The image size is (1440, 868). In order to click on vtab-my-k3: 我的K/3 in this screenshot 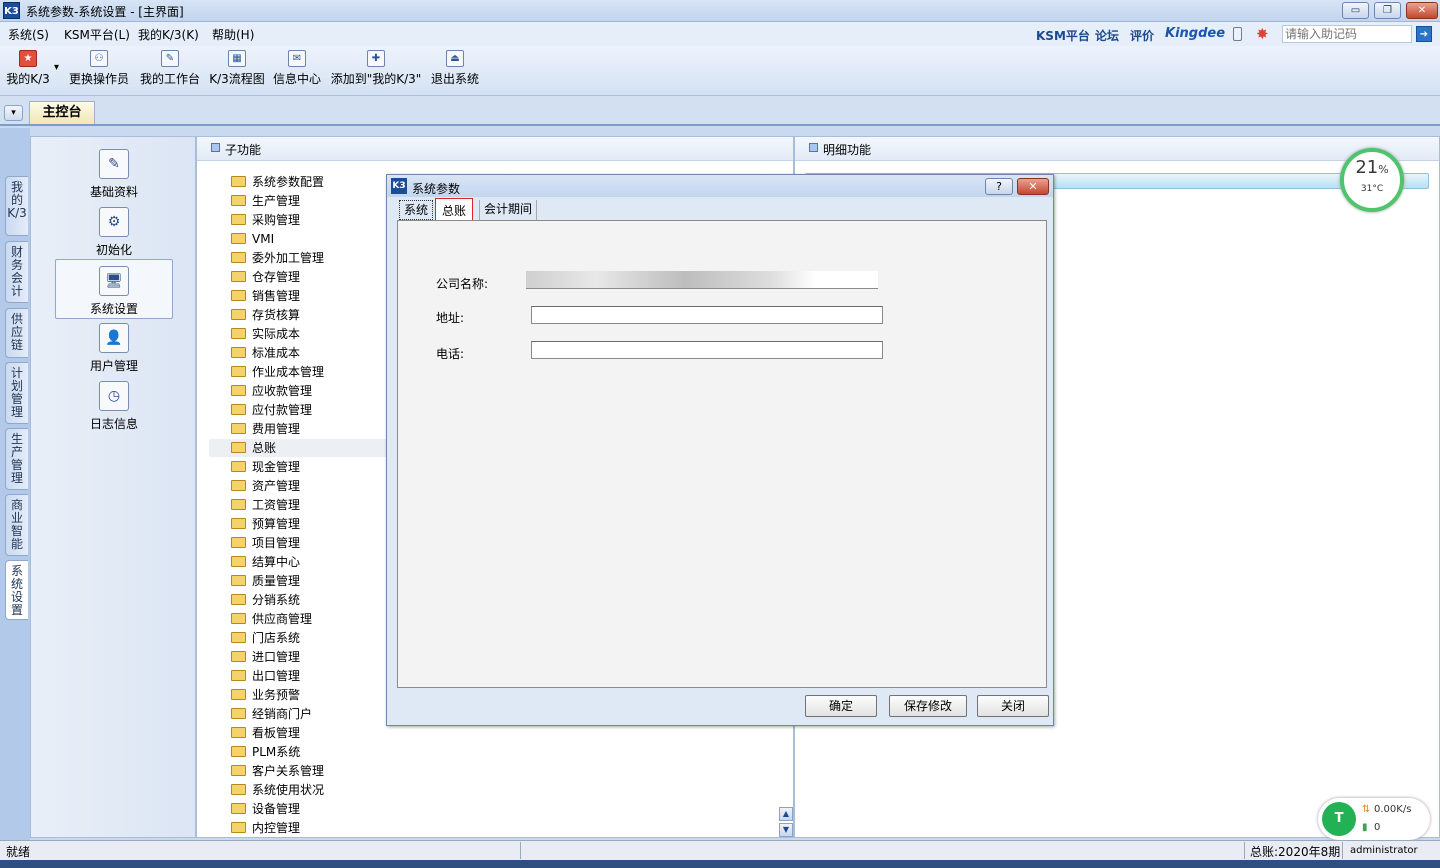, I will do `click(16, 206)`.